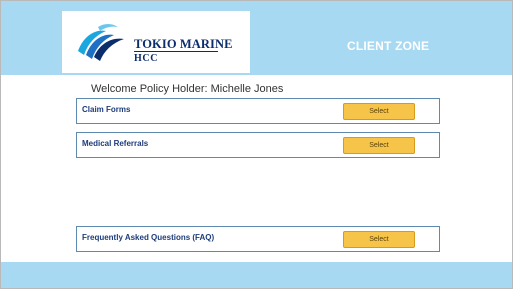 The height and width of the screenshot is (289, 513). Describe the element at coordinates (187, 89) in the screenshot. I see `welcome-message: Welcome Policy Holder: Michelle Jones` at that location.